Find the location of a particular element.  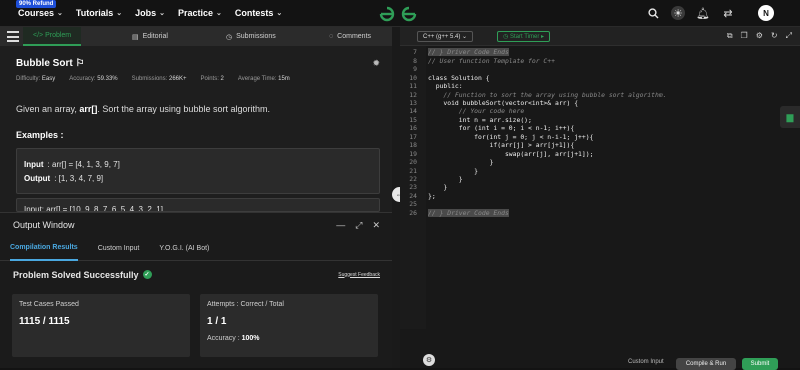

tab-yogi-ai-bot: Y.O.G.I. (AI Bot) is located at coordinates (184, 249).